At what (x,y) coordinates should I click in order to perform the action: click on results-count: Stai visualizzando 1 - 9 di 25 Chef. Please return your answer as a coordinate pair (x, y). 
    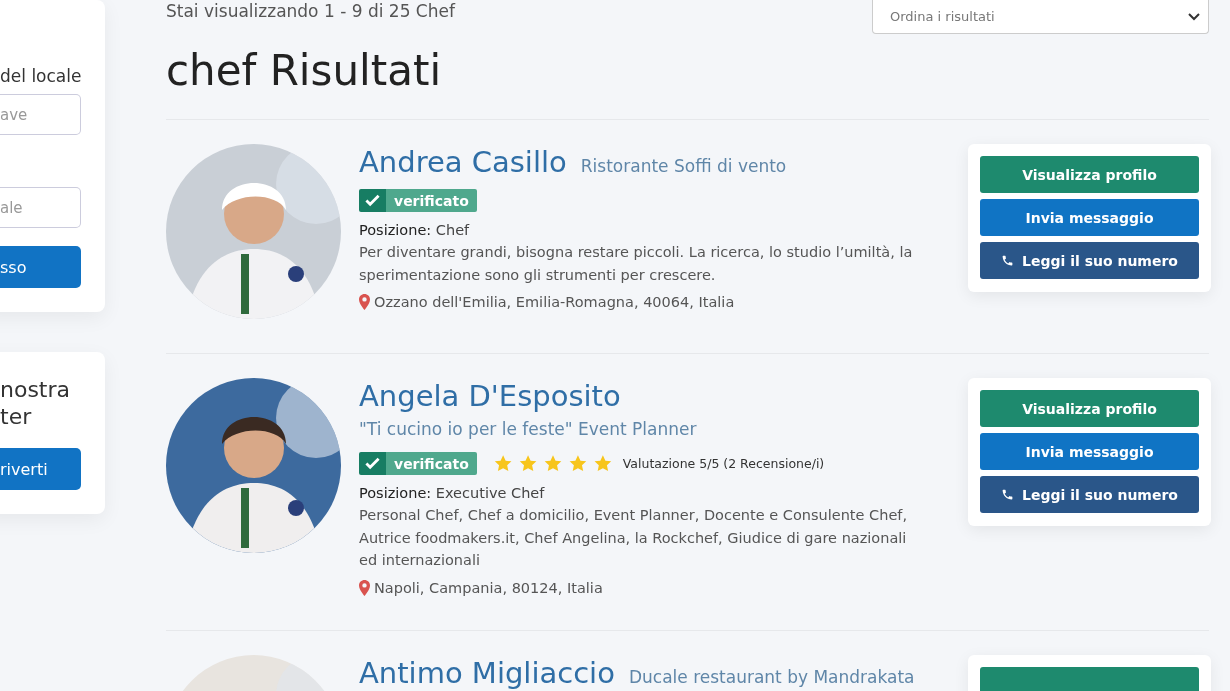
    Looking at the image, I should click on (310, 11).